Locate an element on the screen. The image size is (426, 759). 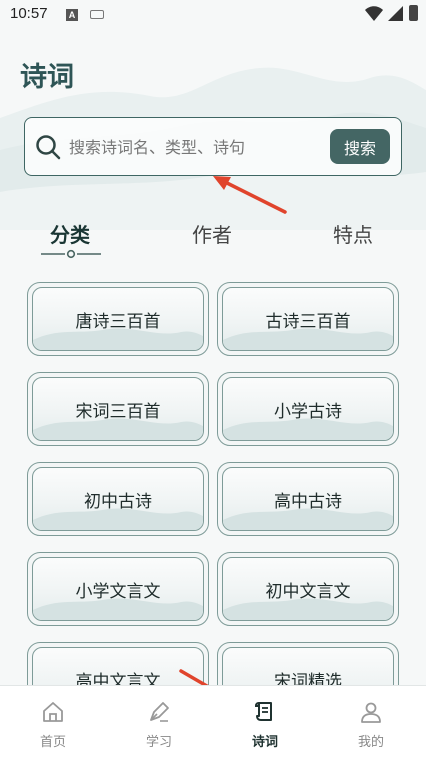
category-label: 宋词三百首 is located at coordinates (118, 411).